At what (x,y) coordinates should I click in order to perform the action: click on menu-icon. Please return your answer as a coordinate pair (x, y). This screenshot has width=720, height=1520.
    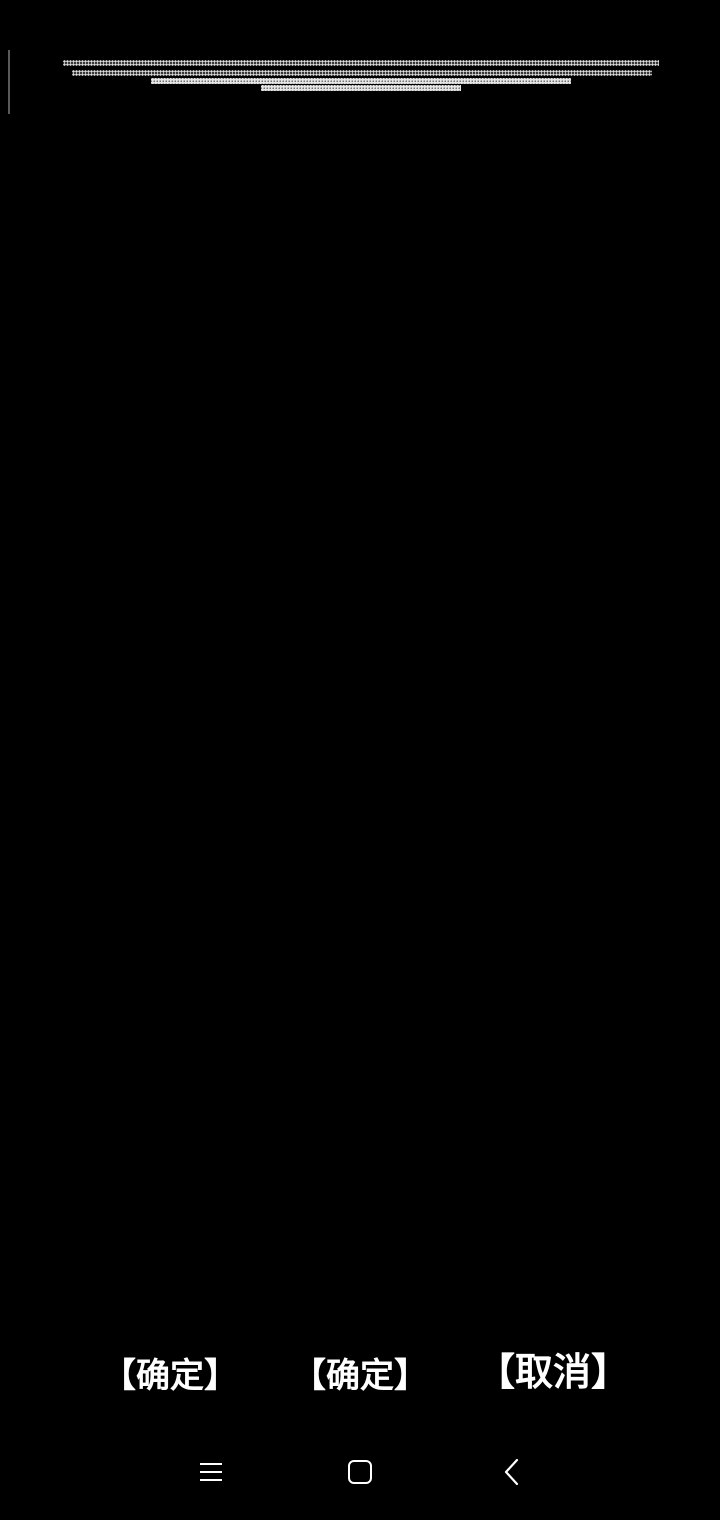
    Looking at the image, I should click on (211, 1472).